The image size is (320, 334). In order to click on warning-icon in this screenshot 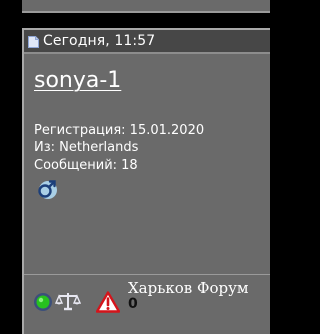, I will do `click(108, 302)`.